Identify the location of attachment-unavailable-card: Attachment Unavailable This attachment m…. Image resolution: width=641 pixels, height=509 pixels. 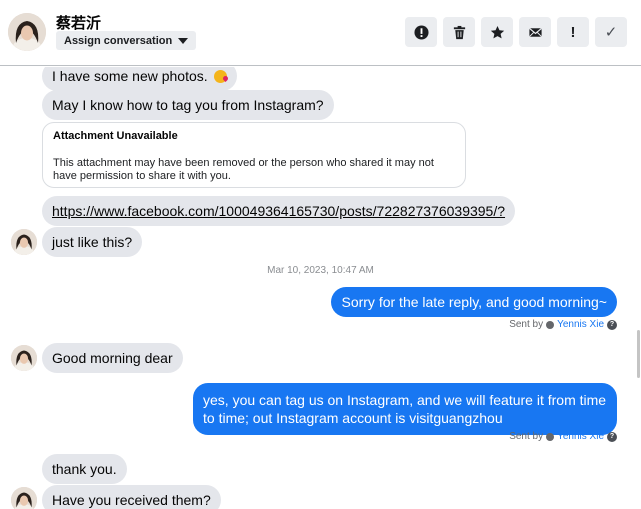
(254, 155).